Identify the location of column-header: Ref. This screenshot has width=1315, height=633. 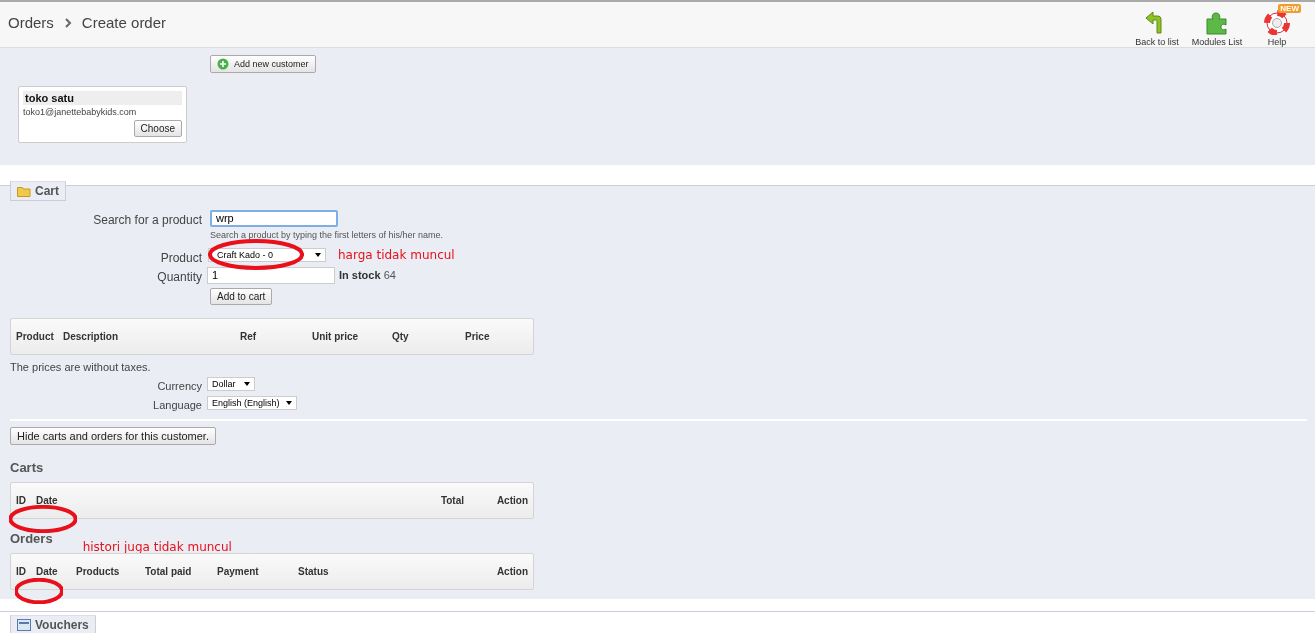
(249, 336).